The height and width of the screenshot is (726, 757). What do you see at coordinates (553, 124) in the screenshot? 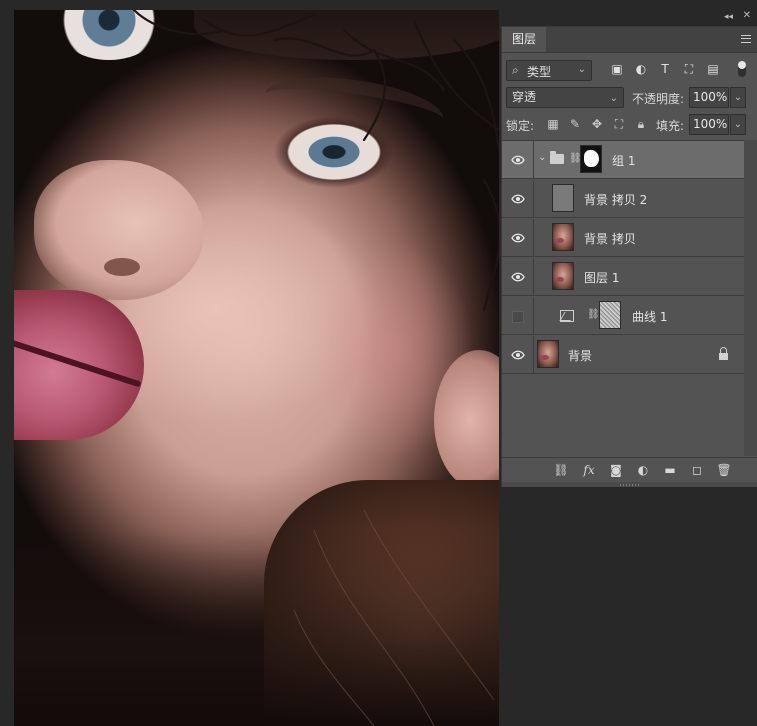
I see `lock-transparent-icon: ▦` at bounding box center [553, 124].